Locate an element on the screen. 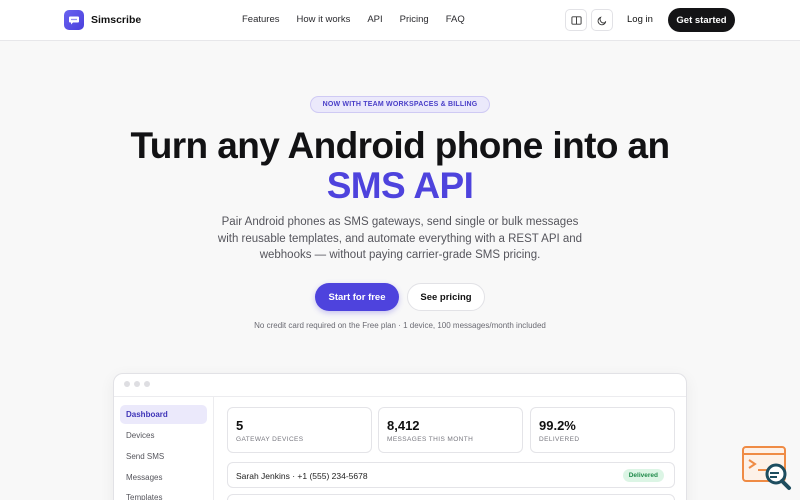 This screenshot has width=800, height=500. stat-card-messages: 8,412 MESSAGES THIS MONTH is located at coordinates (450, 430).